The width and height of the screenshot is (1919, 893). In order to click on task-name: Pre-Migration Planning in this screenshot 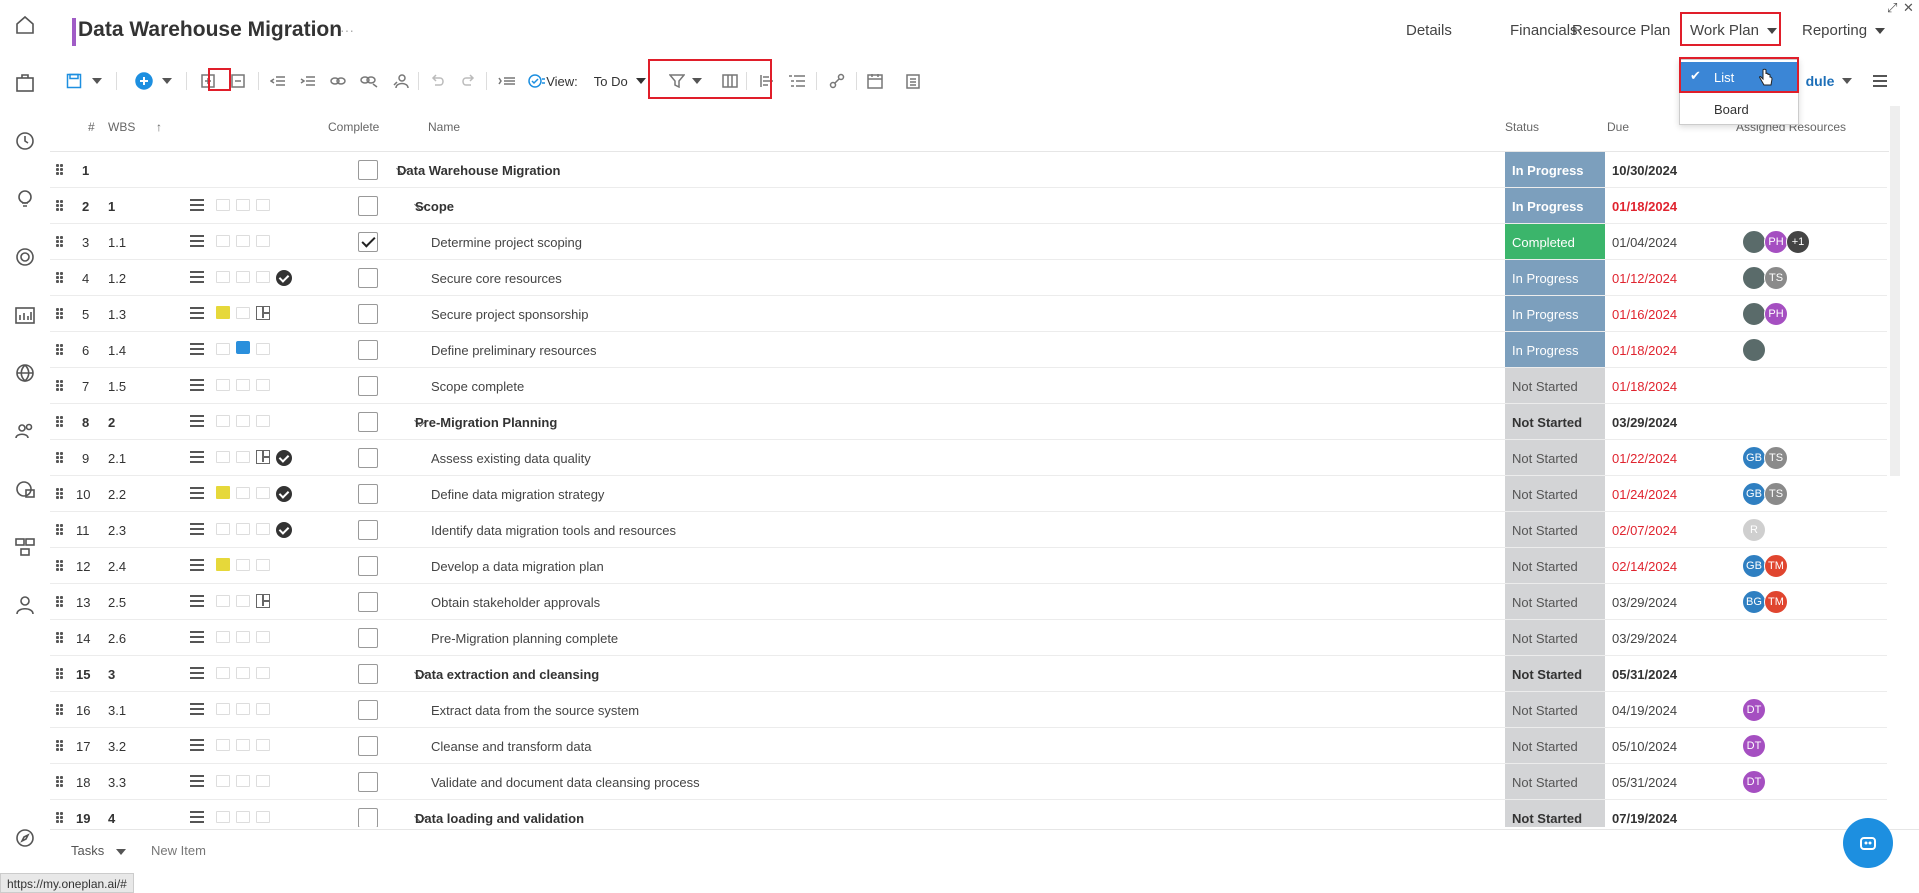, I will do `click(486, 422)`.